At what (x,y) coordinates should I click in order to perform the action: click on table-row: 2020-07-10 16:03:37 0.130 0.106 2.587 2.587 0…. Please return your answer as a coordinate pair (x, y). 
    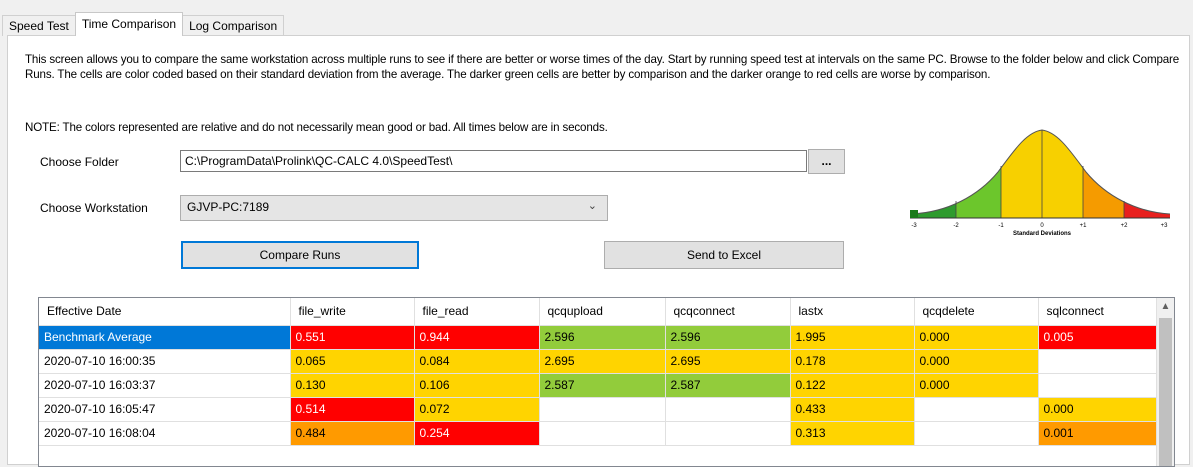
    Looking at the image, I should click on (598, 385).